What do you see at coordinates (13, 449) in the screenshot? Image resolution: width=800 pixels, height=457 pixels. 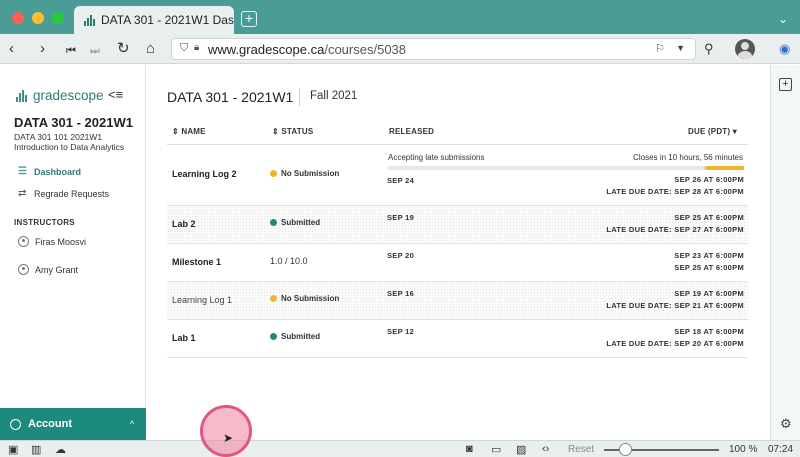 I see `sidebar-toggle-icon: ▣` at bounding box center [13, 449].